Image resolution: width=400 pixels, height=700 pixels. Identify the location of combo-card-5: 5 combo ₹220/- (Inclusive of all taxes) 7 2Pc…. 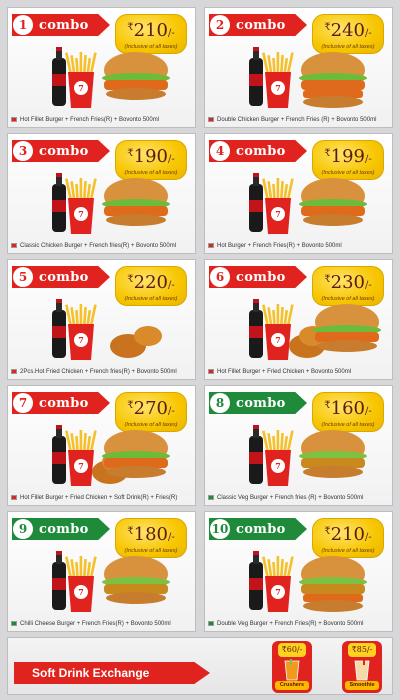
(101, 319).